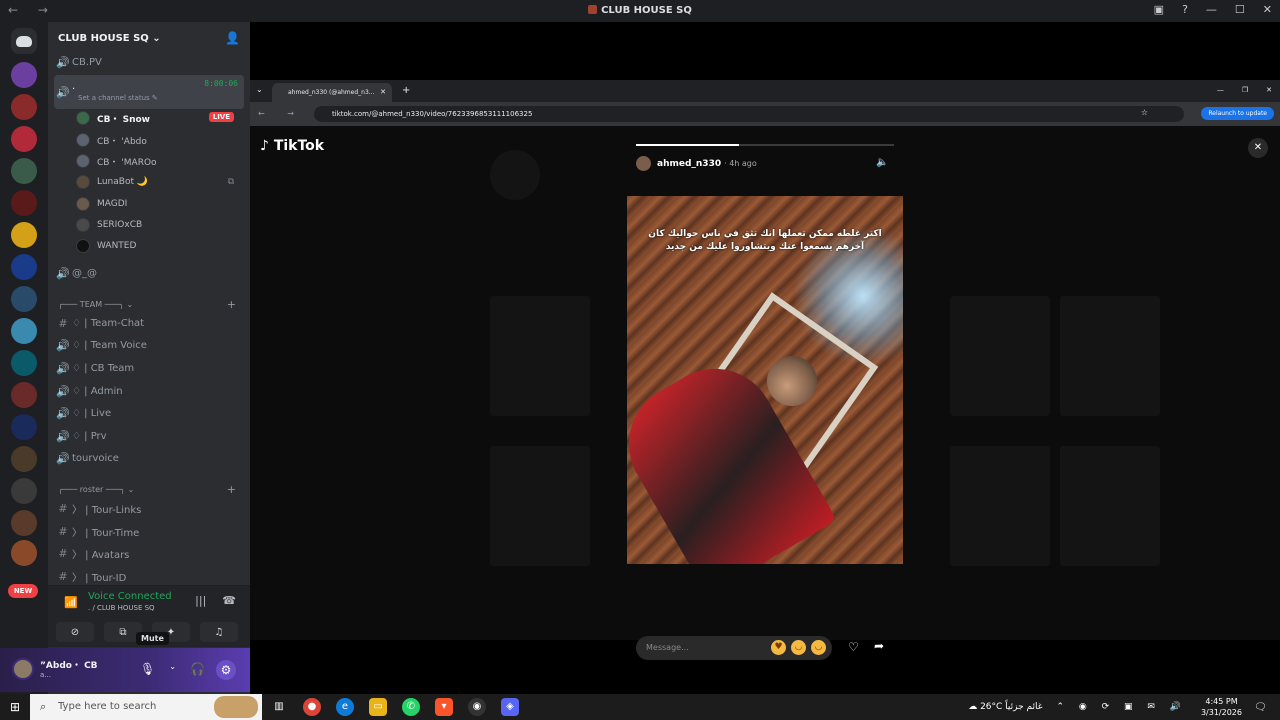 Image resolution: width=1280 pixels, height=720 pixels. I want to click on relaunch-button: Relaunch to update, so click(1237, 113).